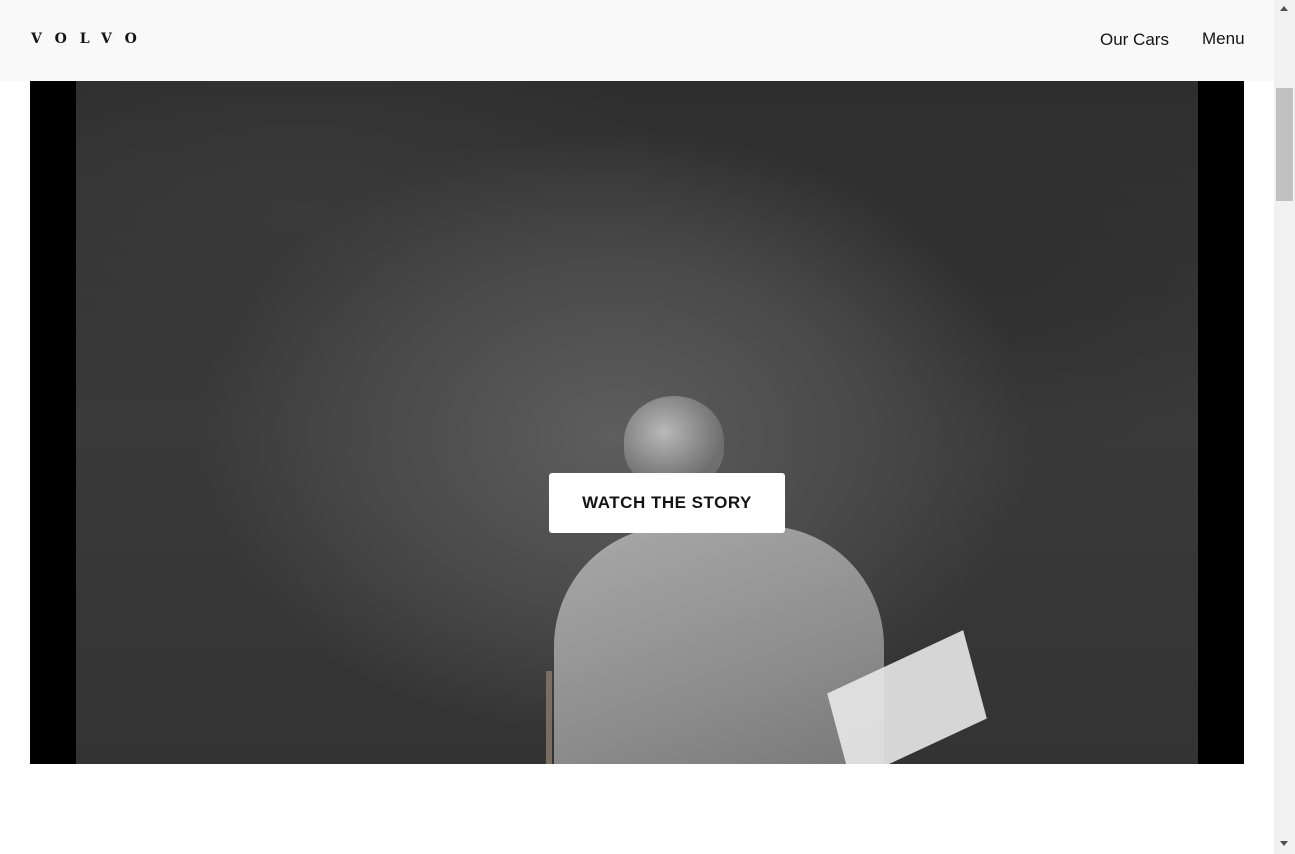 Image resolution: width=1295 pixels, height=854 pixels. I want to click on volvo-logo: VOLVO, so click(90, 39).